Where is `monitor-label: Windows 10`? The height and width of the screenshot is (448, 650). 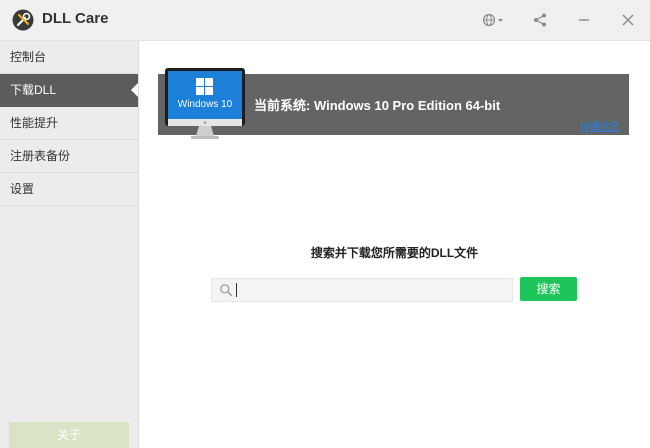 monitor-label: Windows 10 is located at coordinates (205, 104).